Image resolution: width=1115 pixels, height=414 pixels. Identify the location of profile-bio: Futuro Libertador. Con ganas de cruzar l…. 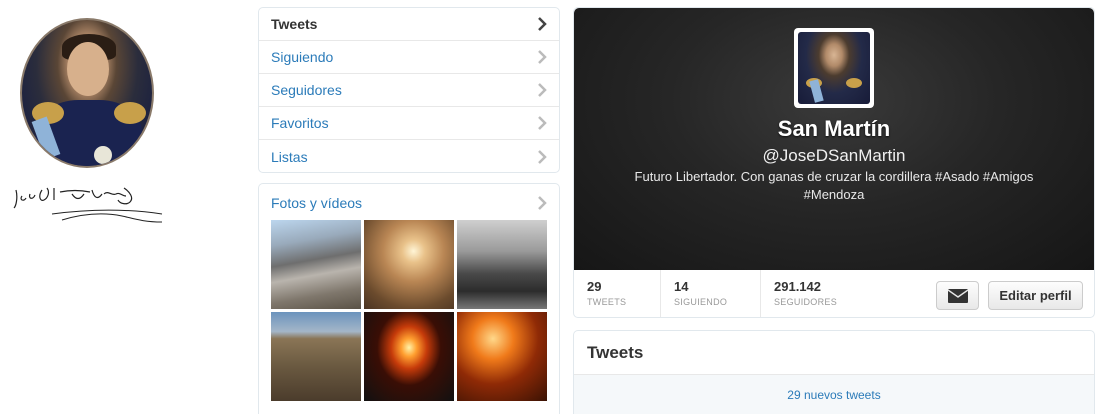
(834, 185).